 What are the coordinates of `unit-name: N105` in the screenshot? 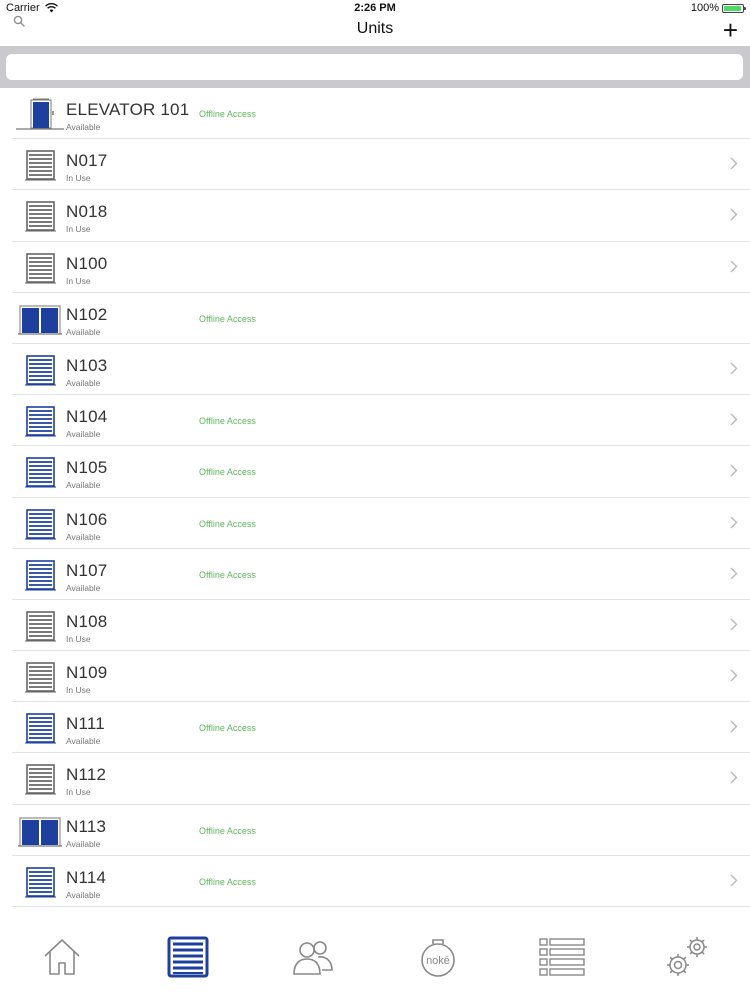 It's located at (87, 468).